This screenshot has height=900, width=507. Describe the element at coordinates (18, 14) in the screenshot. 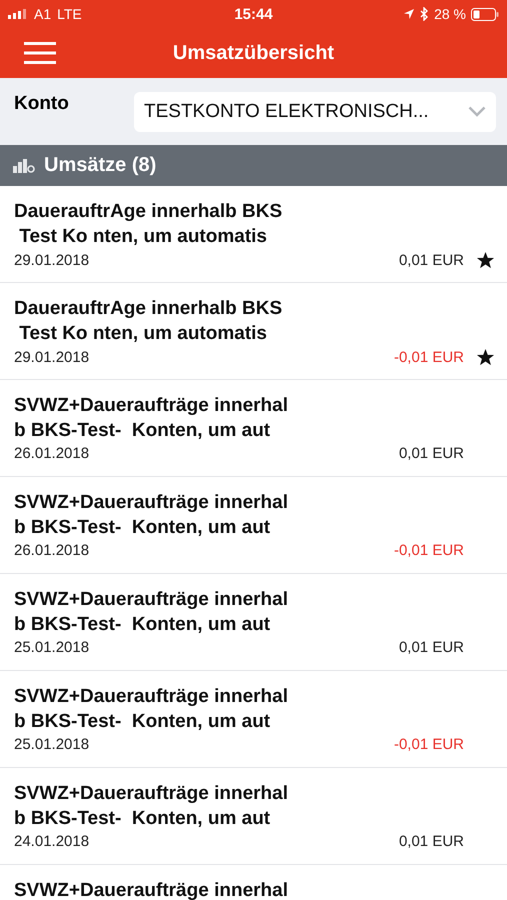

I see `signal-icon` at that location.